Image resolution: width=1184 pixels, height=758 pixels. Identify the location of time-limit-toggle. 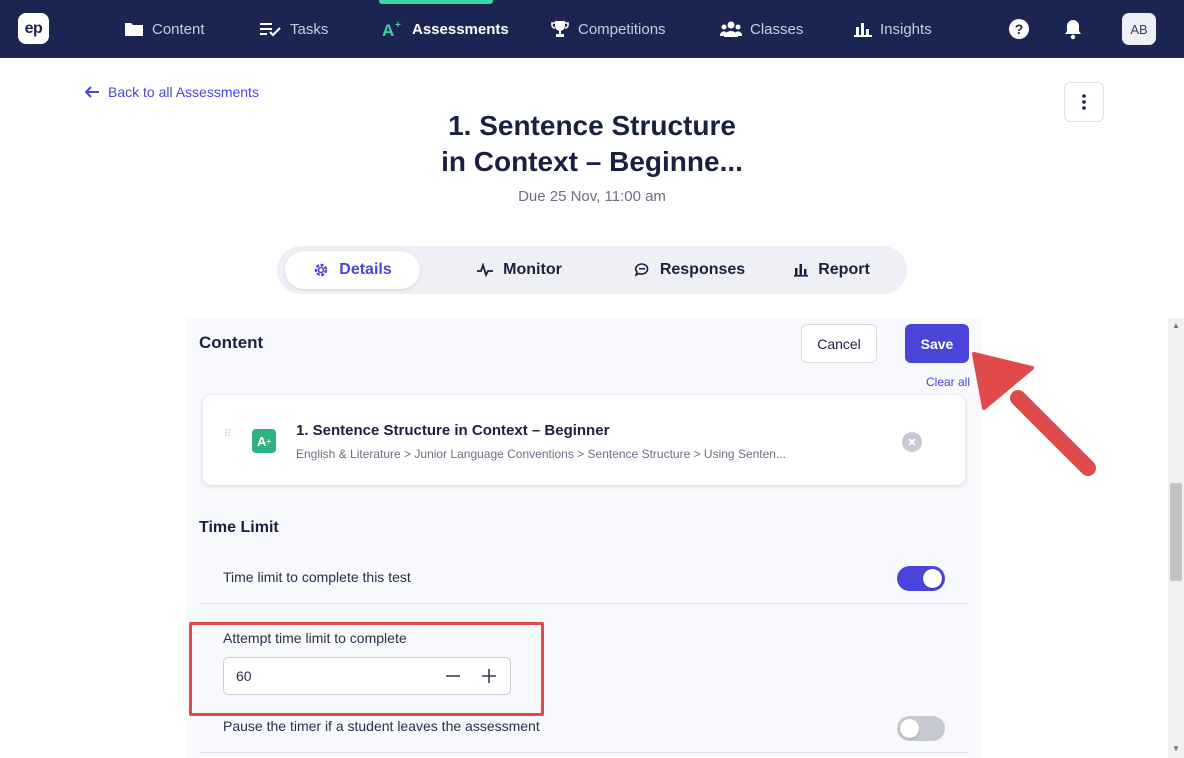
(921, 578).